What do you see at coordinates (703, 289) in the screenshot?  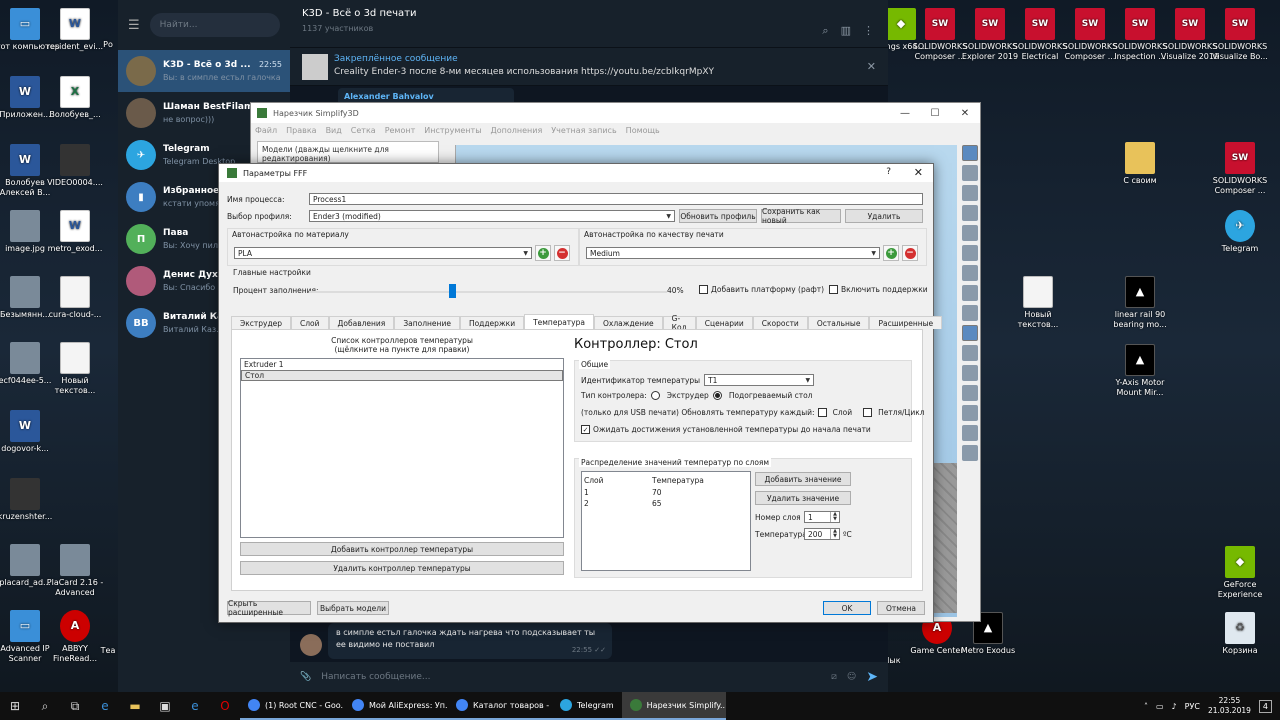 I see `raft-checkbox` at bounding box center [703, 289].